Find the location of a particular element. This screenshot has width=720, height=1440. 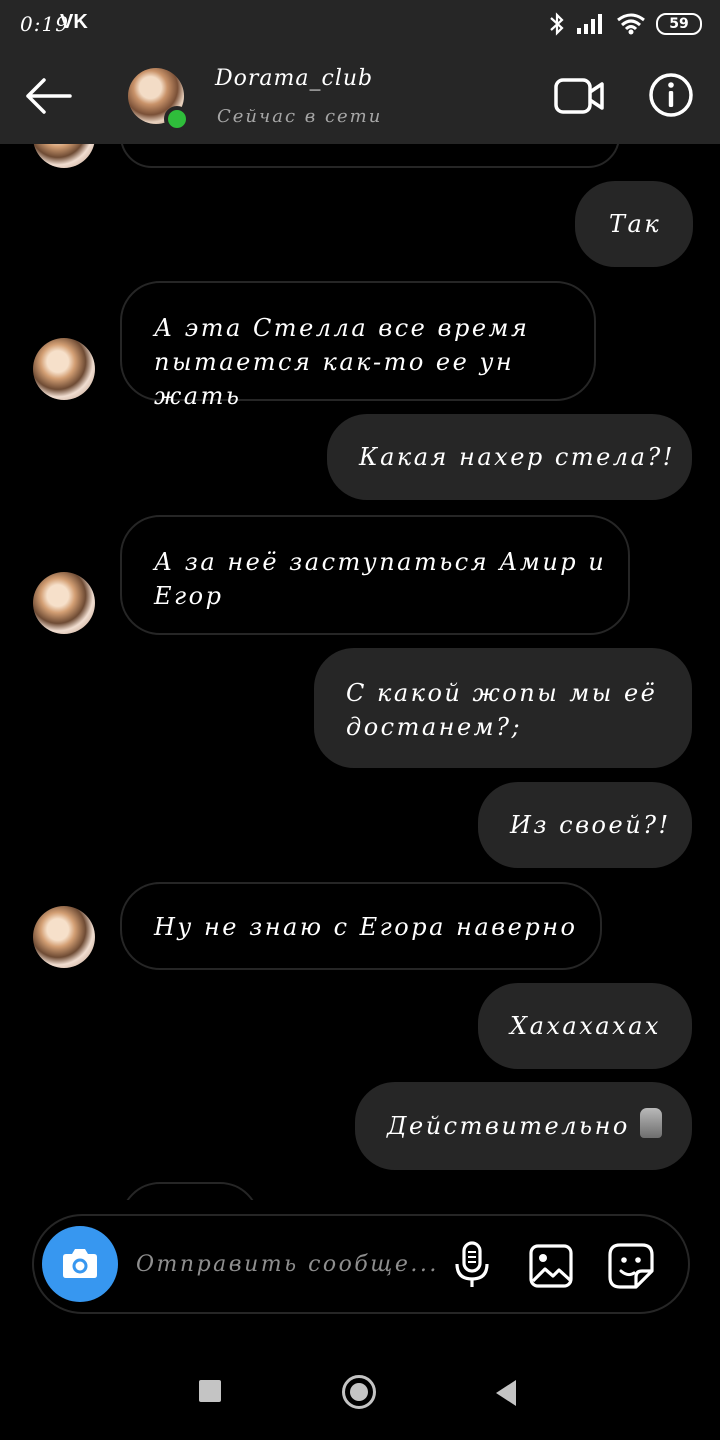

moai-emoji-icon is located at coordinates (650, 1123).